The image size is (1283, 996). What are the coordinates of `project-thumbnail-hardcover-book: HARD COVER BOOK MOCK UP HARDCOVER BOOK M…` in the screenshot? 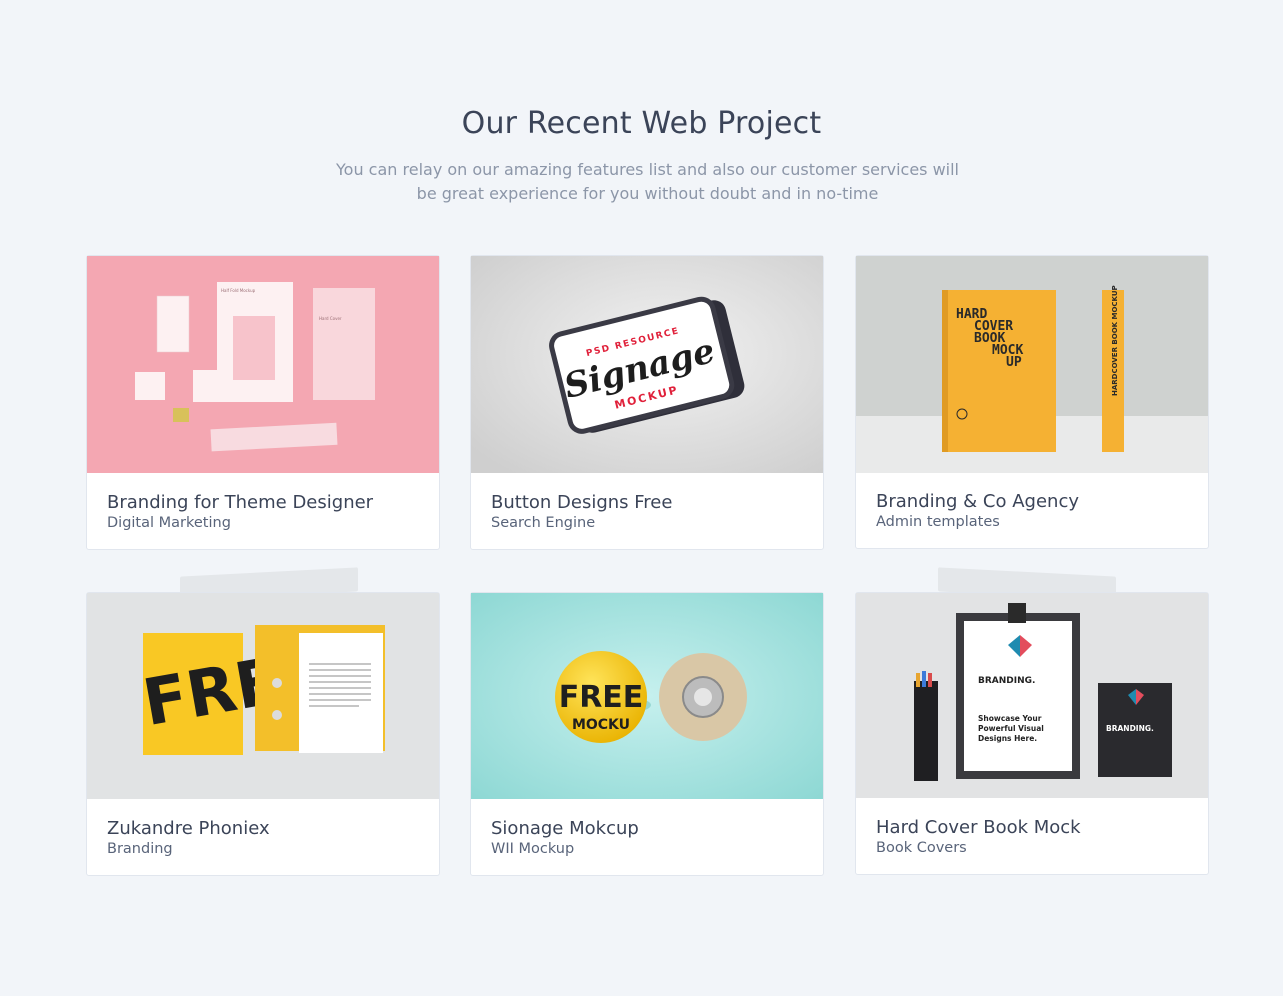 It's located at (1032, 364).